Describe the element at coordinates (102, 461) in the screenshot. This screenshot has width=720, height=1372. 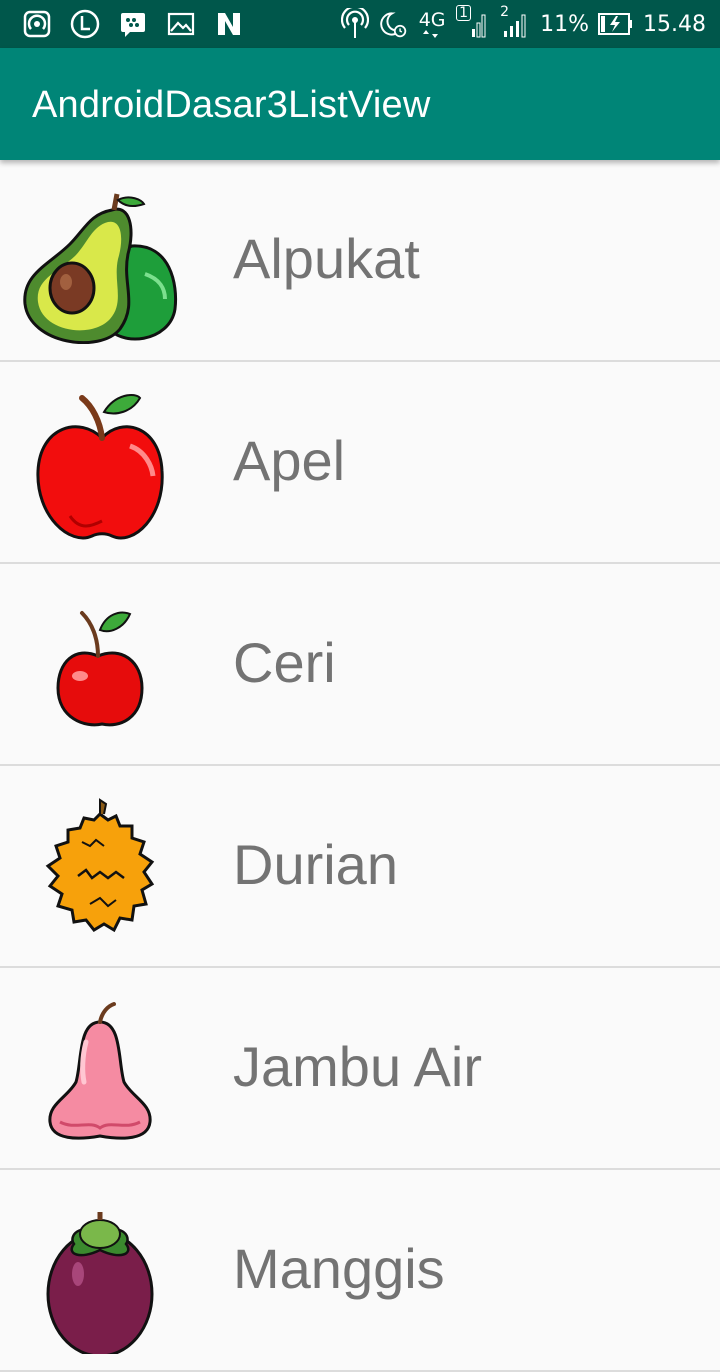
I see `apple-icon` at that location.